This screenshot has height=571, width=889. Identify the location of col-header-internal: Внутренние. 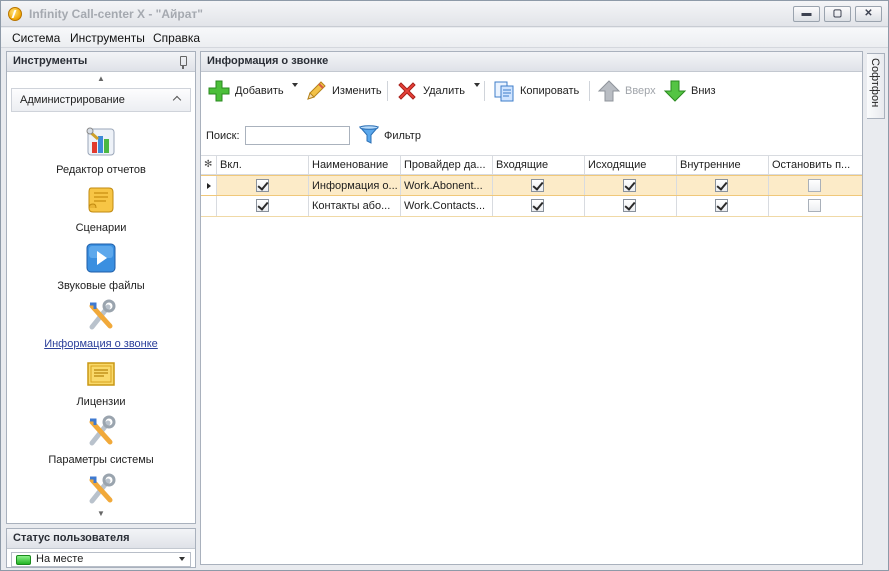
(723, 165).